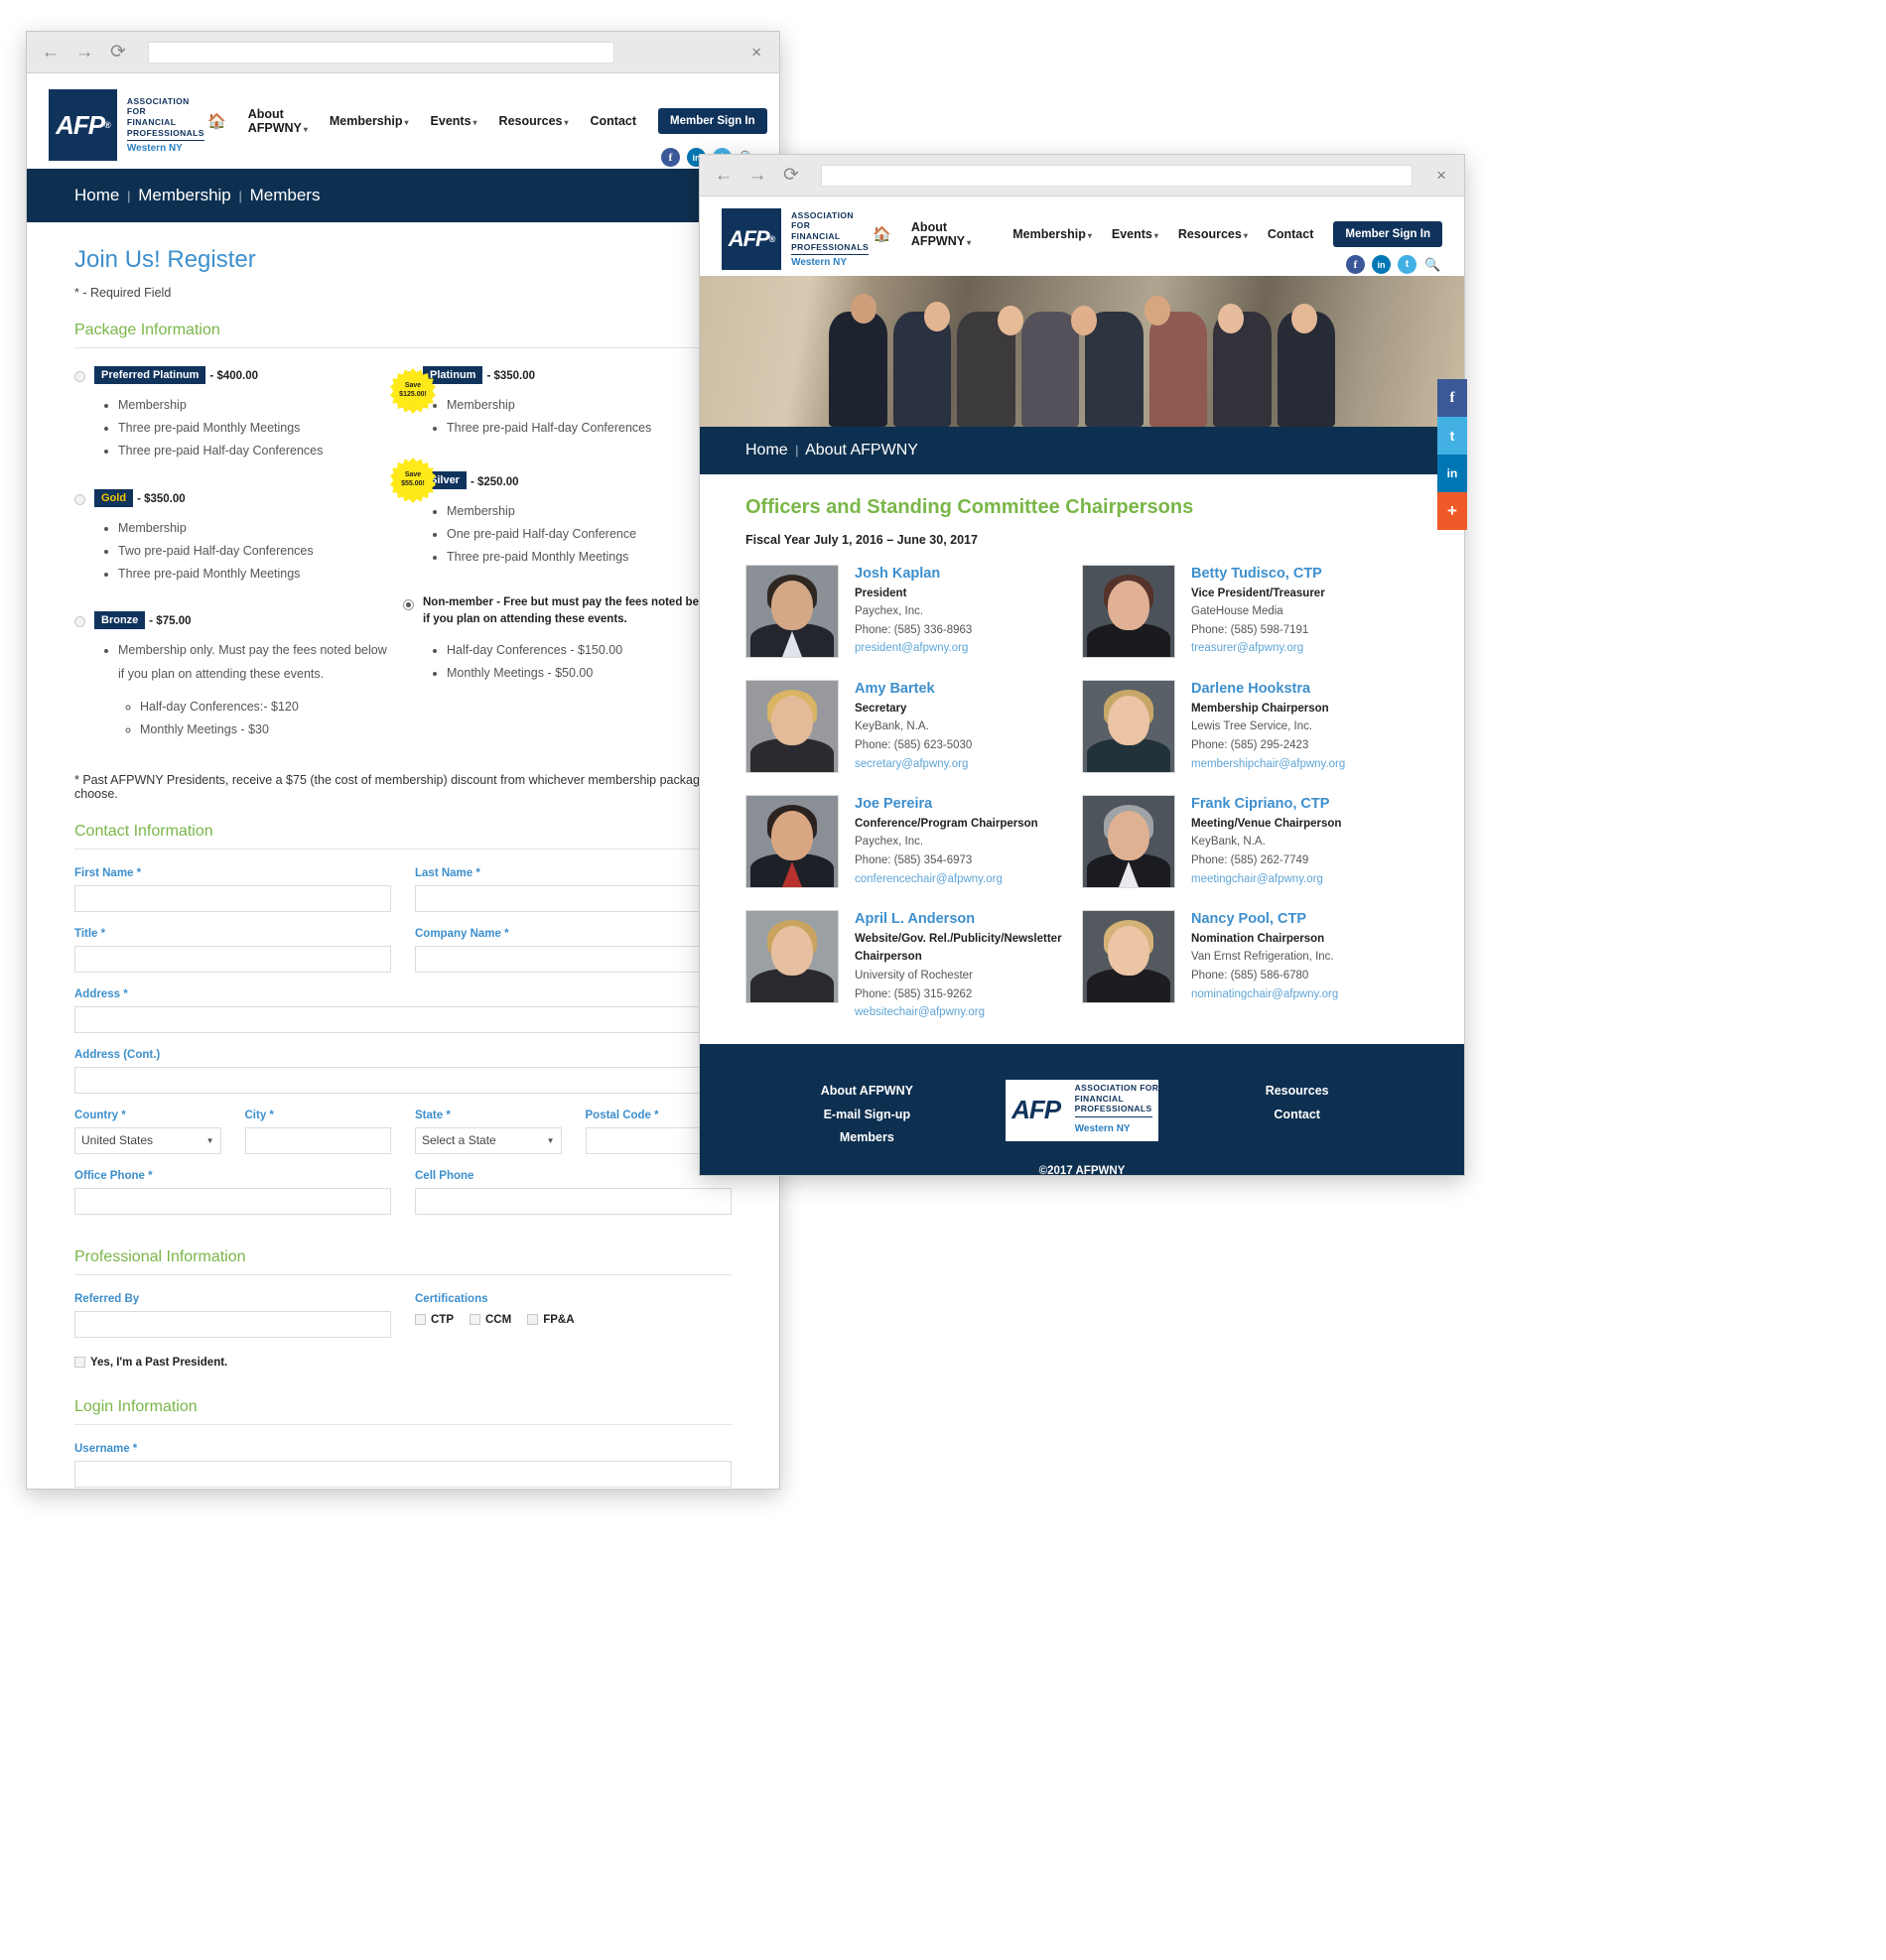 This screenshot has height=1960, width=1886. What do you see at coordinates (1268, 764) in the screenshot?
I see `officer-email: membershipchair@afpwny.org` at bounding box center [1268, 764].